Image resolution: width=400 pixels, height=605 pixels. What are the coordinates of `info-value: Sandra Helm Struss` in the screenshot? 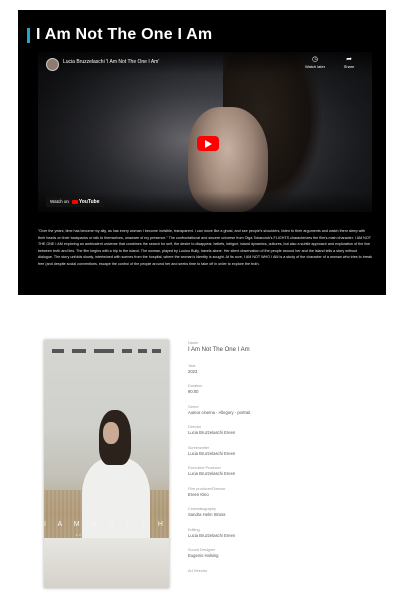 It's located at (207, 514).